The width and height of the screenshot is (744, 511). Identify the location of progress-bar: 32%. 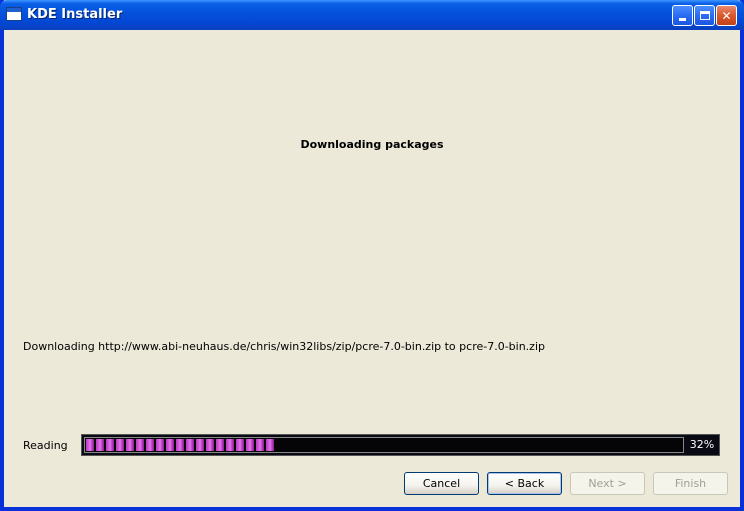
(400, 445).